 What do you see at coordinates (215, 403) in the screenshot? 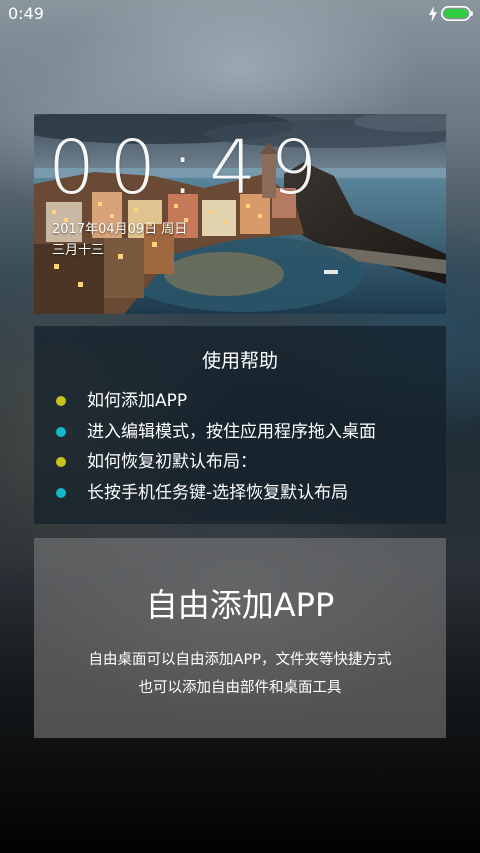
I see `help-item: 如何添加APP` at bounding box center [215, 403].